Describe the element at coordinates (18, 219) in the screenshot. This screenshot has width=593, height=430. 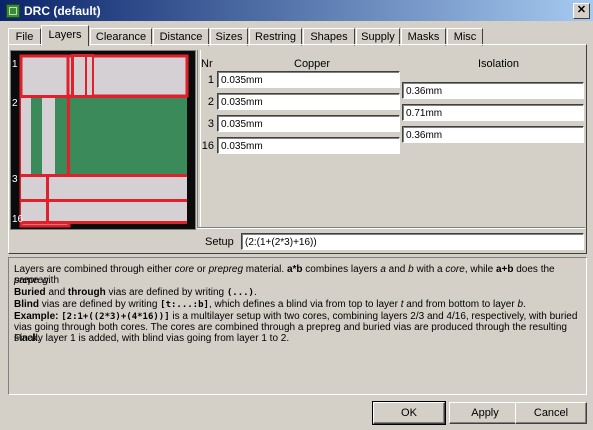
I see `stack-label-16: 16` at that location.